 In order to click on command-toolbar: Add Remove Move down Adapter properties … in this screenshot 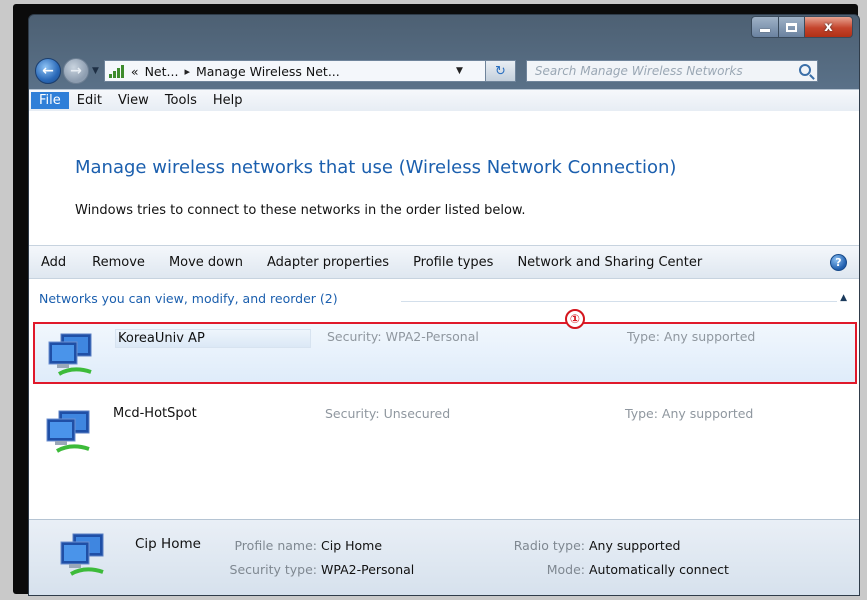, I will do `click(444, 262)`.